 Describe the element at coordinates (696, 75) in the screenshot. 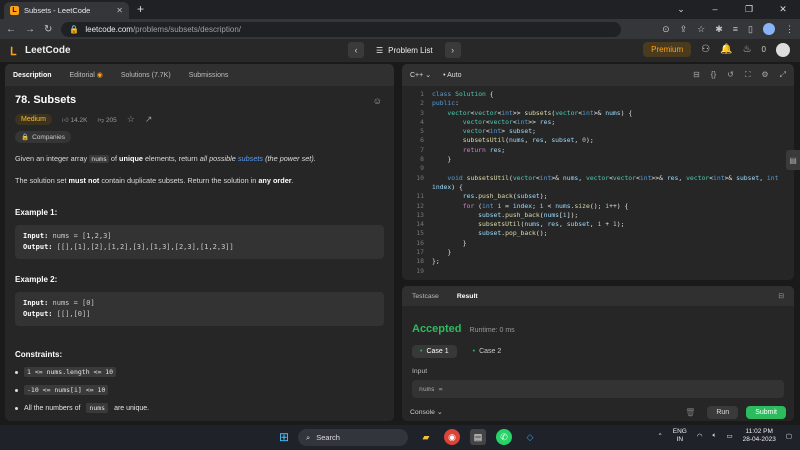

I see `bookmark-icon: ⊟` at that location.